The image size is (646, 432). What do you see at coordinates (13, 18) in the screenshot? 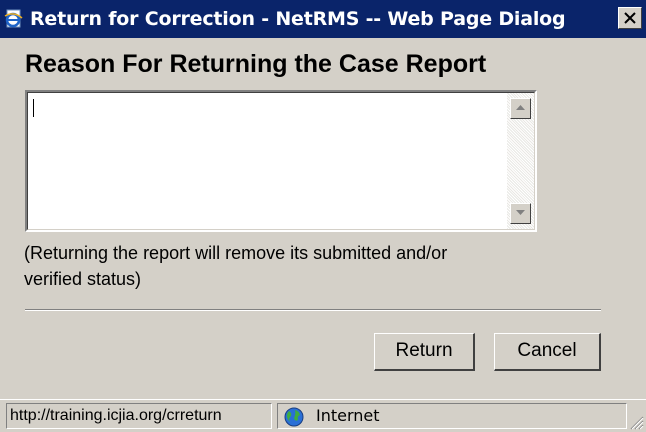
I see `ie-page-icon` at bounding box center [13, 18].